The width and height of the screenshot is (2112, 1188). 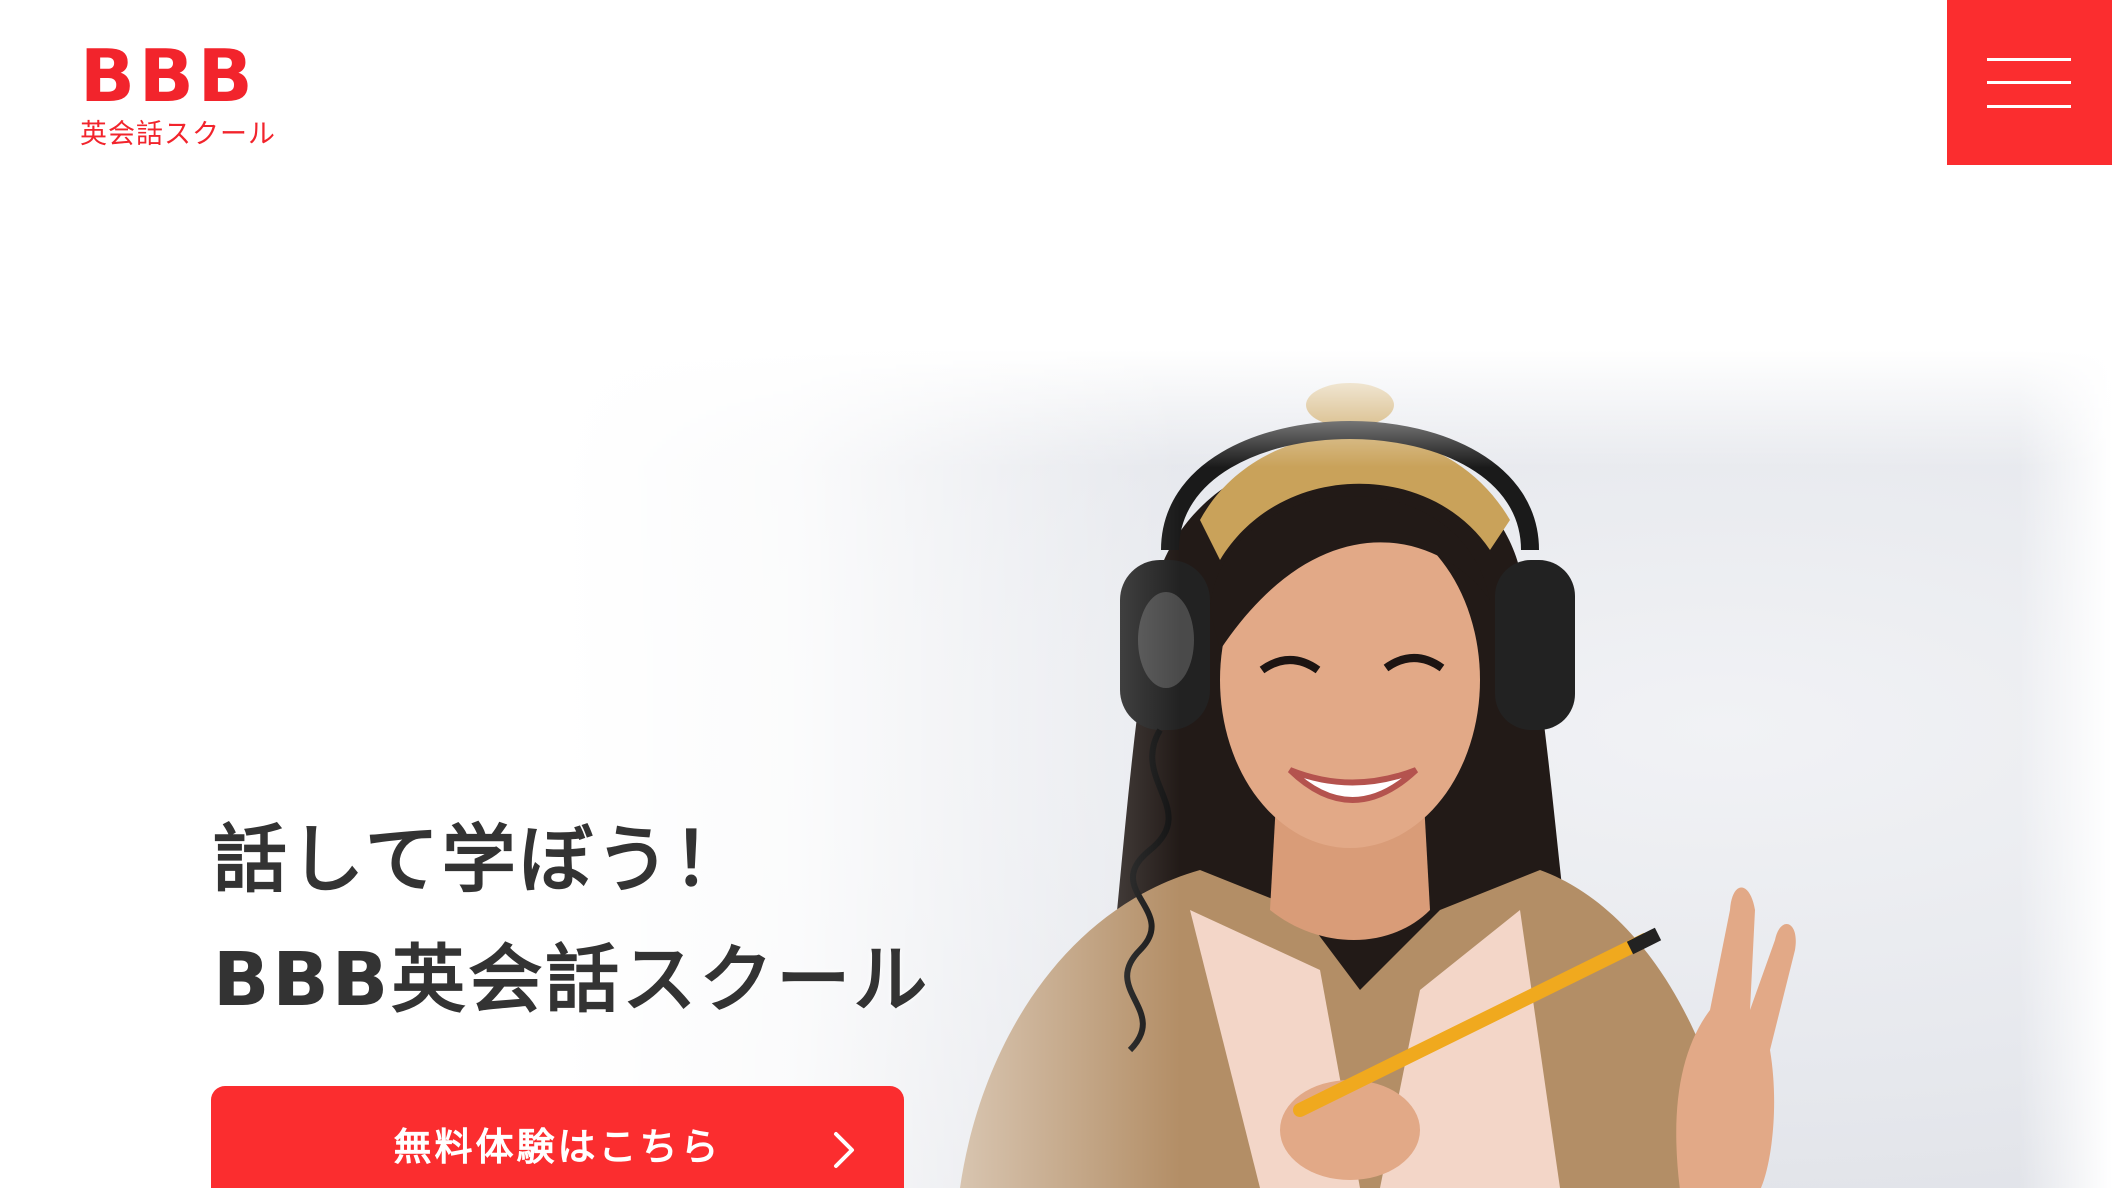 What do you see at coordinates (557, 1148) in the screenshot?
I see `free-trial-button-label: 無料体験はこちら` at bounding box center [557, 1148].